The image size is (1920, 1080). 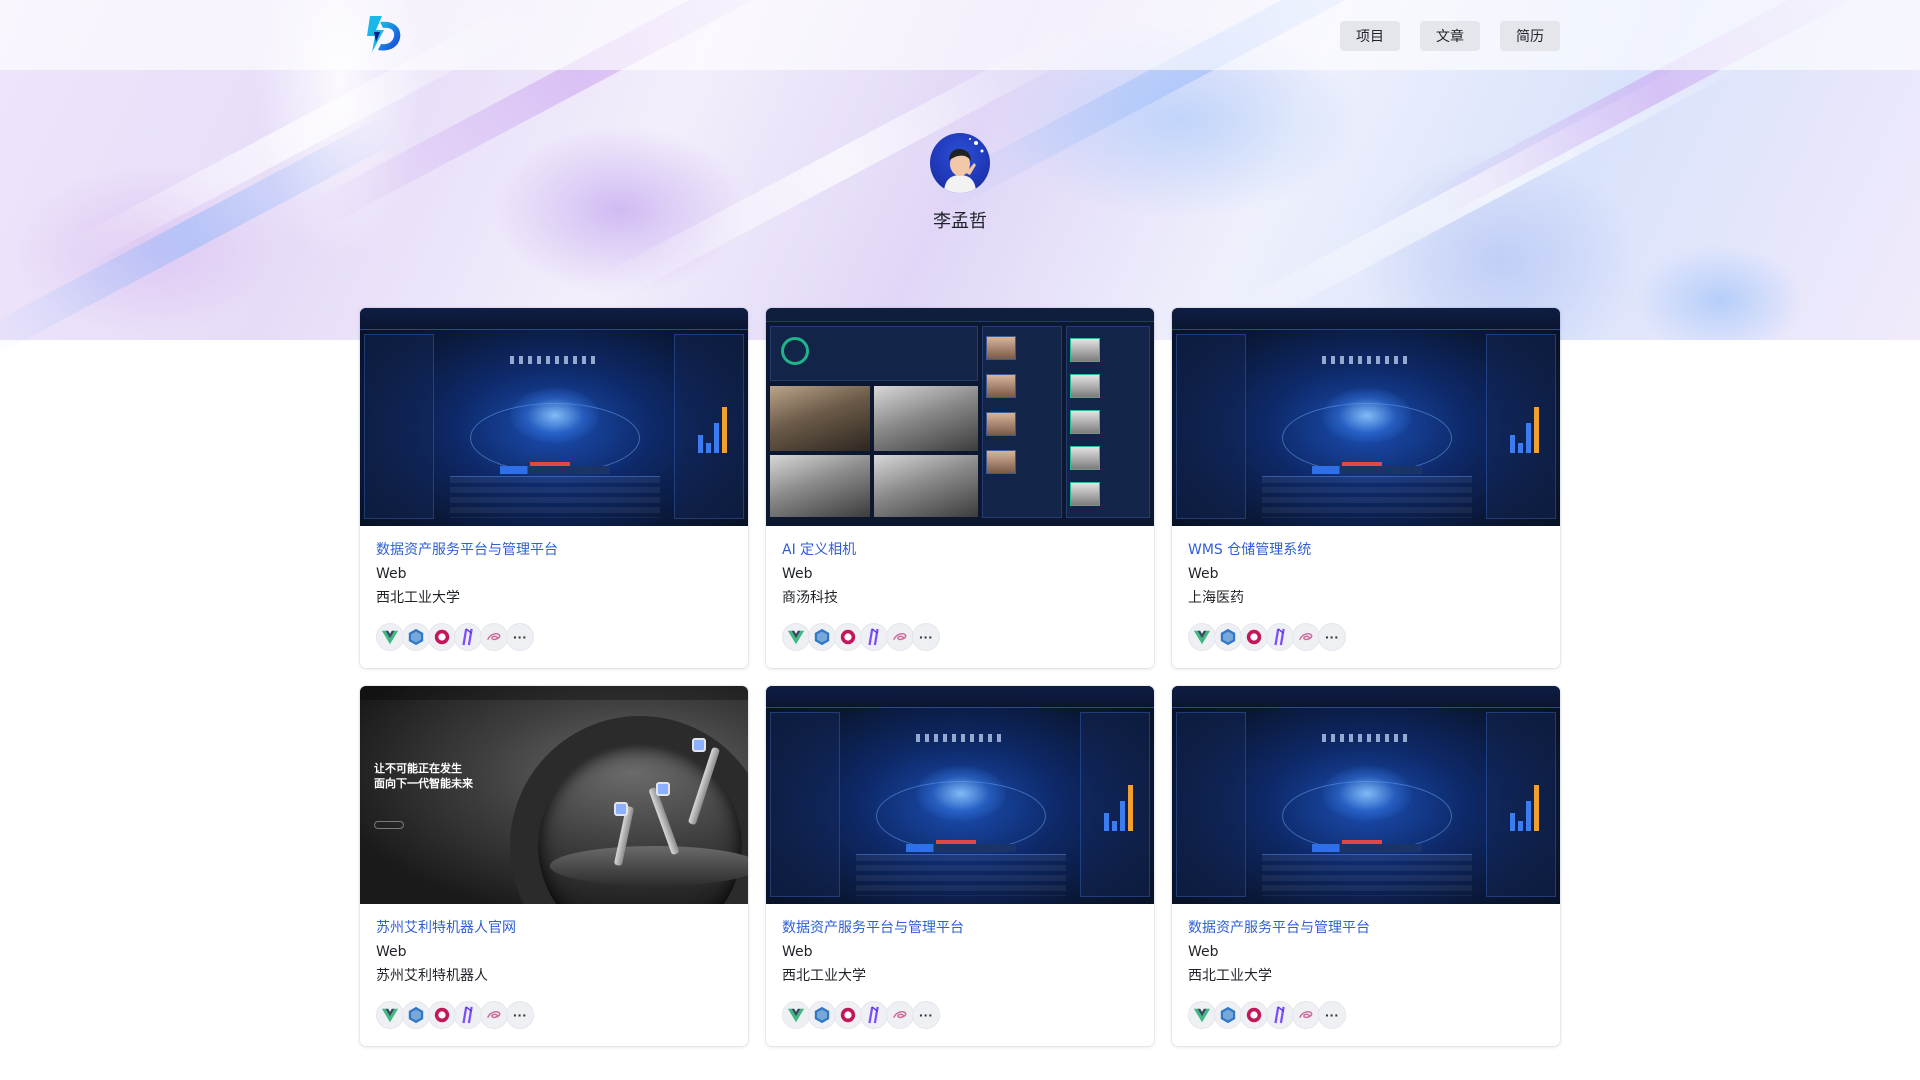 I want to click on avatar, so click(x=960, y=163).